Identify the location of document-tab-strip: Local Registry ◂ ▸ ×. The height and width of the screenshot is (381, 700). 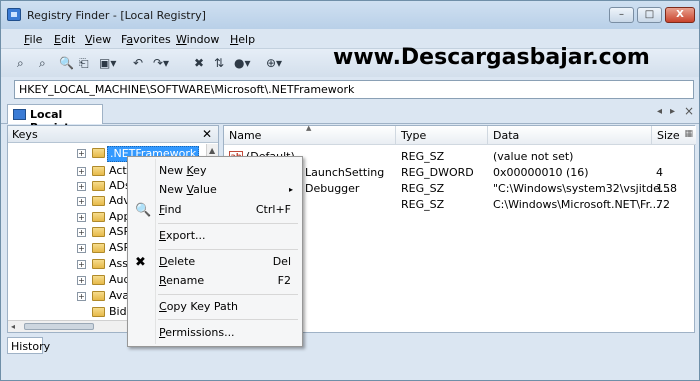
(350, 118).